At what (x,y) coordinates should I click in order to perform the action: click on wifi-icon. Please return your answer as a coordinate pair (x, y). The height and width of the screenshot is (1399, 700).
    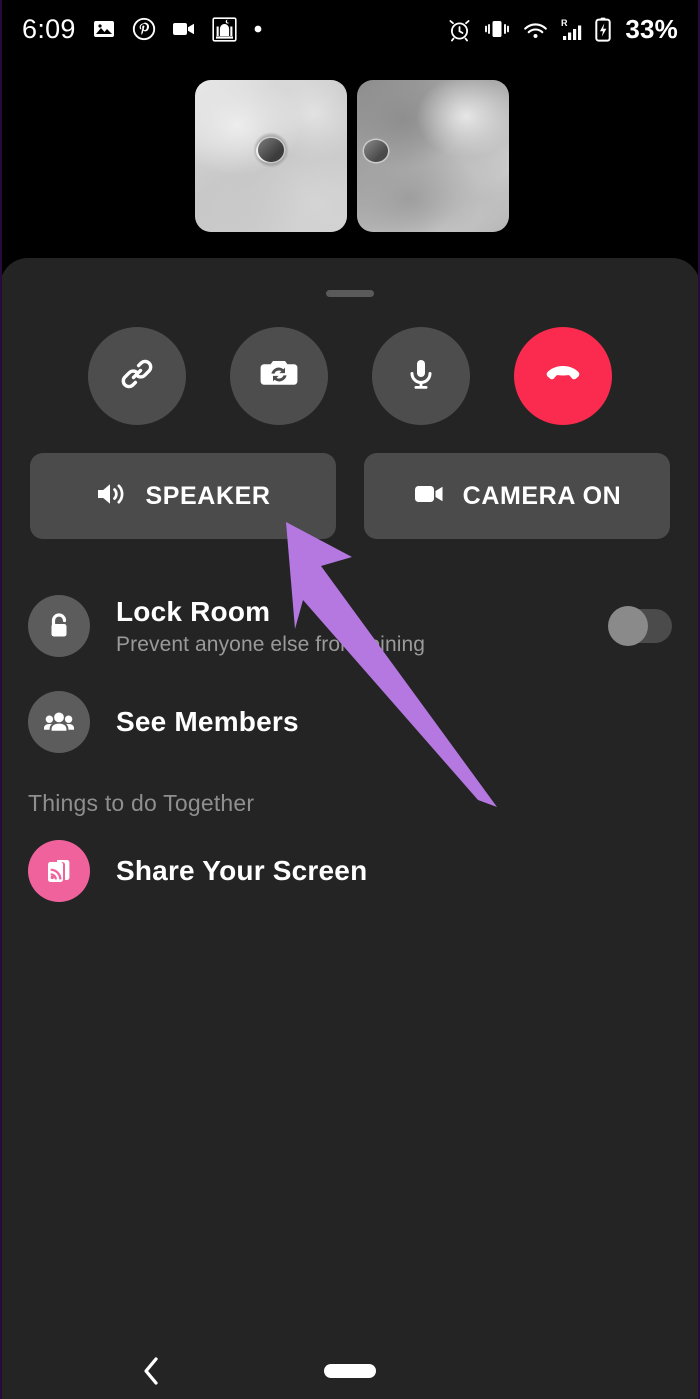
    Looking at the image, I should click on (535, 29).